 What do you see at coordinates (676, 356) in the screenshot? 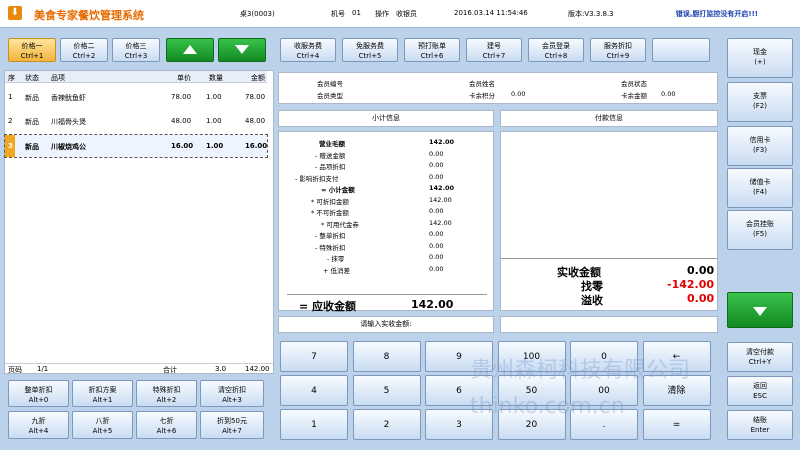
I see `numpad-key: ←` at bounding box center [676, 356].